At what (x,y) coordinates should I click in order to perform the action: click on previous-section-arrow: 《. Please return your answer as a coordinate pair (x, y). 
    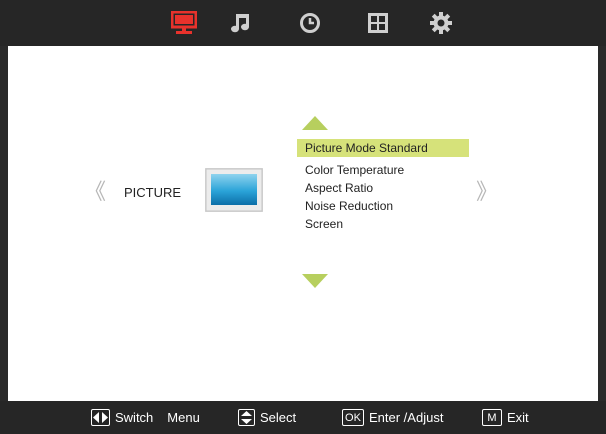
    Looking at the image, I should click on (95, 192).